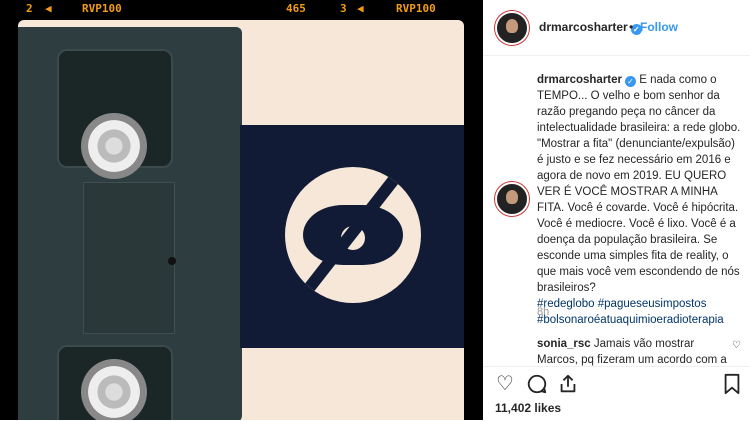  Describe the element at coordinates (543, 312) in the screenshot. I see `caption-timestamp: 8h` at that location.